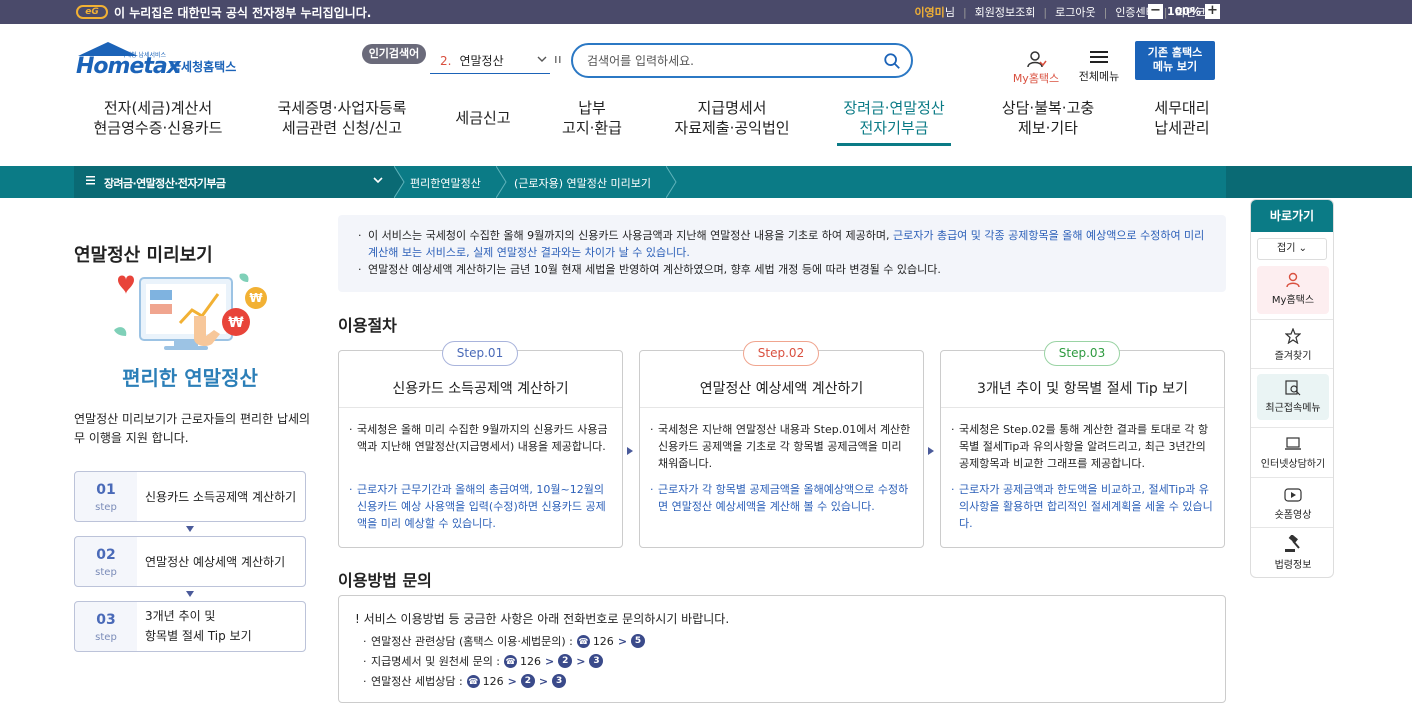 The image size is (1412, 728). What do you see at coordinates (1175, 66) in the screenshot?
I see `classic-line2: 메뉴 보기` at bounding box center [1175, 66].